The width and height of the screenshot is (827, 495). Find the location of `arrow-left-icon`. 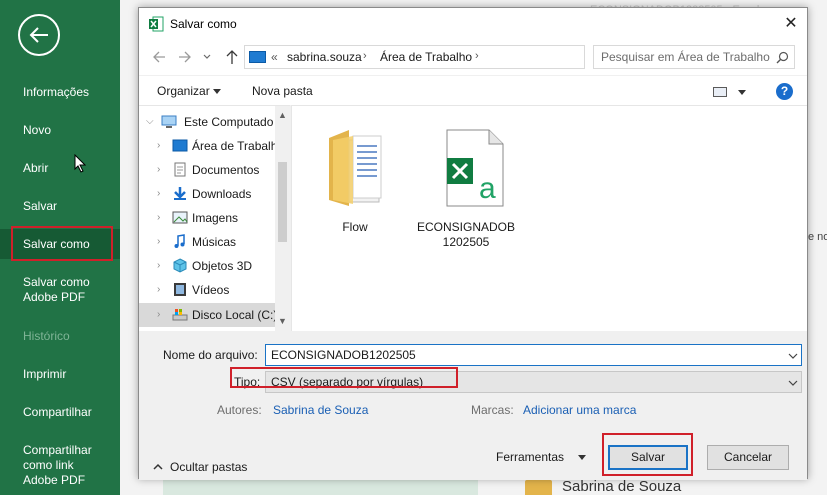

arrow-left-icon is located at coordinates (38, 35).